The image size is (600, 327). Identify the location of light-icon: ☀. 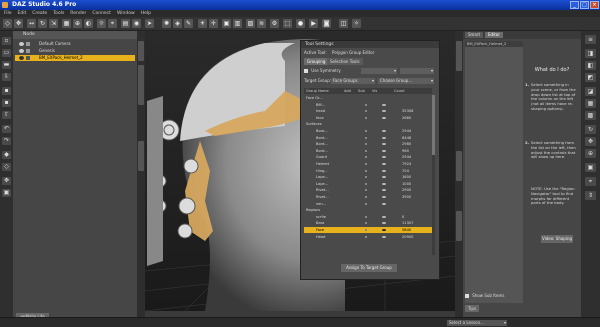
(202, 23).